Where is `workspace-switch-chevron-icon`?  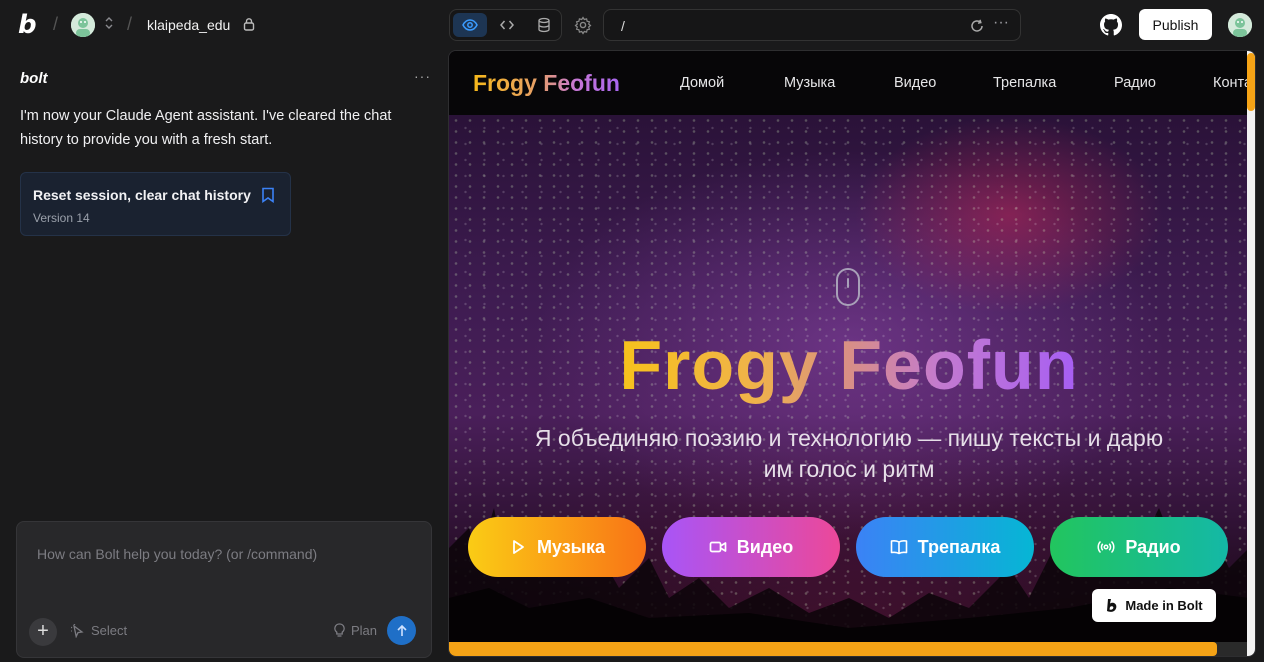 workspace-switch-chevron-icon is located at coordinates (109, 23).